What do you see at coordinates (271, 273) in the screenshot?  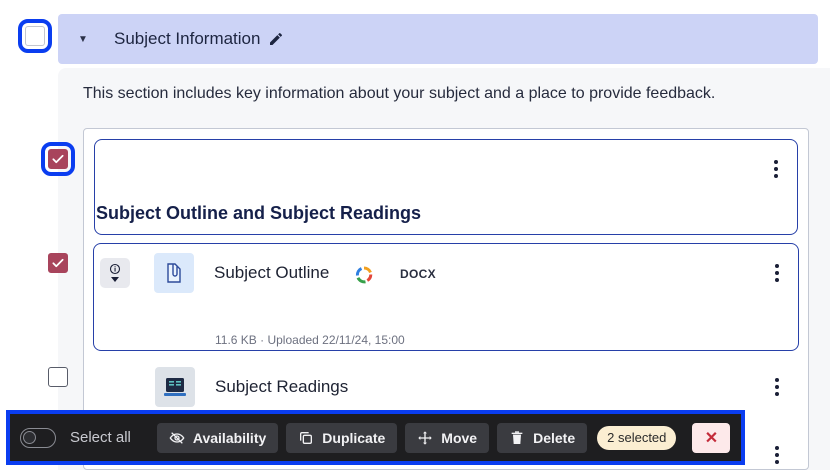 I see `file-title: Subject Outline` at bounding box center [271, 273].